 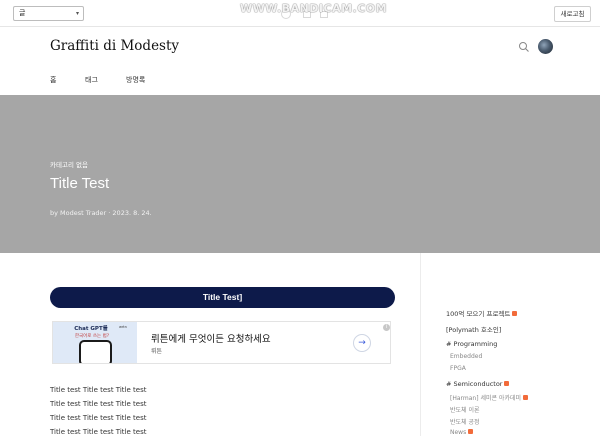 I want to click on editor-toolbar: 글 ▾ WWW.BANDICAM.COM 새로고침, so click(x=300, y=13).